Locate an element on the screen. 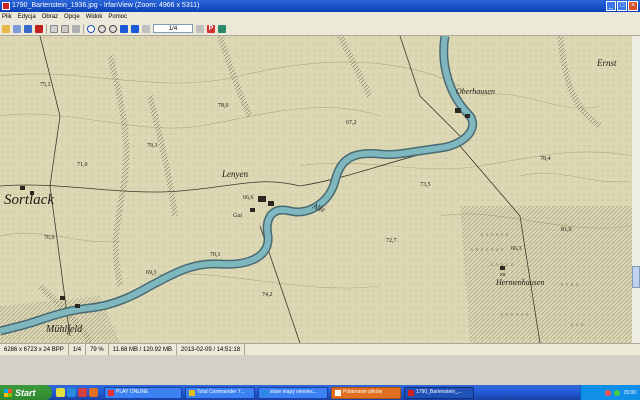 The width and height of the screenshot is (640, 400). task-play-online: PLAY ONLINE is located at coordinates (143, 392).